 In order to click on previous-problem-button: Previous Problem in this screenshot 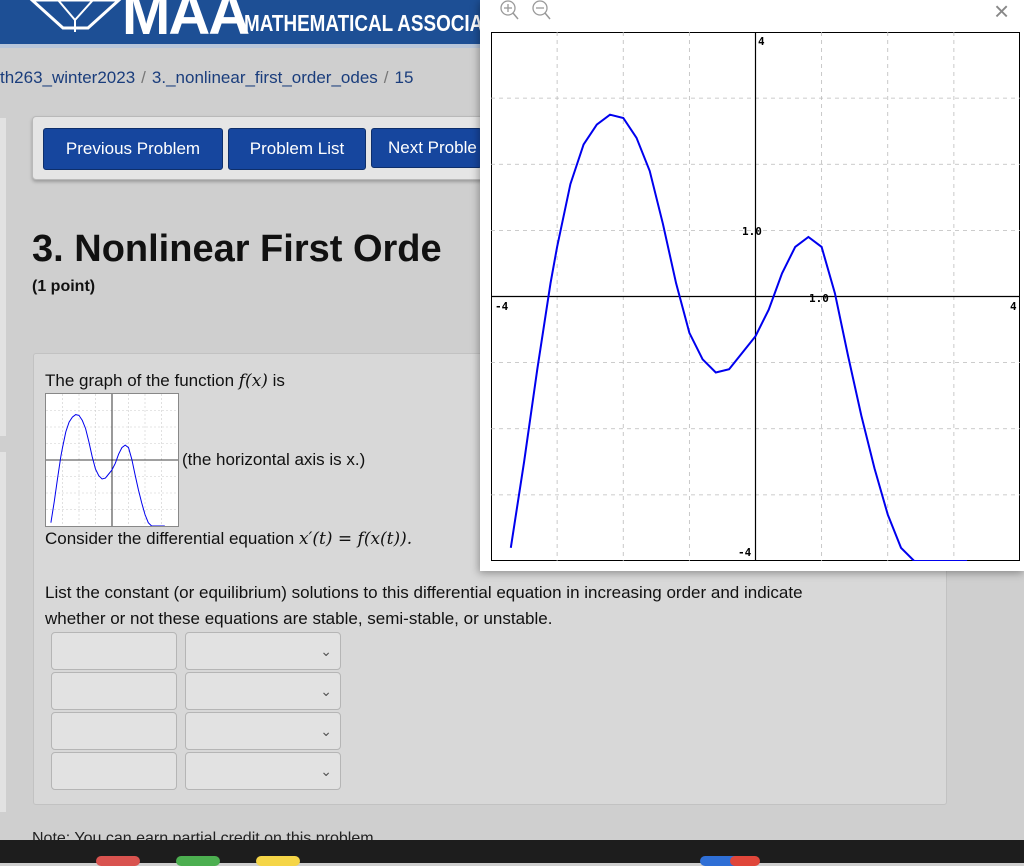, I will do `click(133, 149)`.